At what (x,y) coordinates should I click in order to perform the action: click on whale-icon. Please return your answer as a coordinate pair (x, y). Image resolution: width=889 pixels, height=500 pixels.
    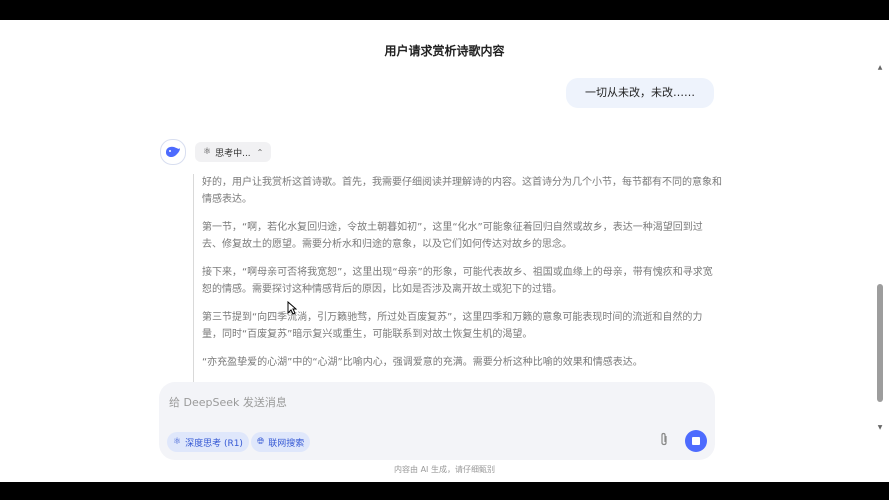
    Looking at the image, I should click on (173, 152).